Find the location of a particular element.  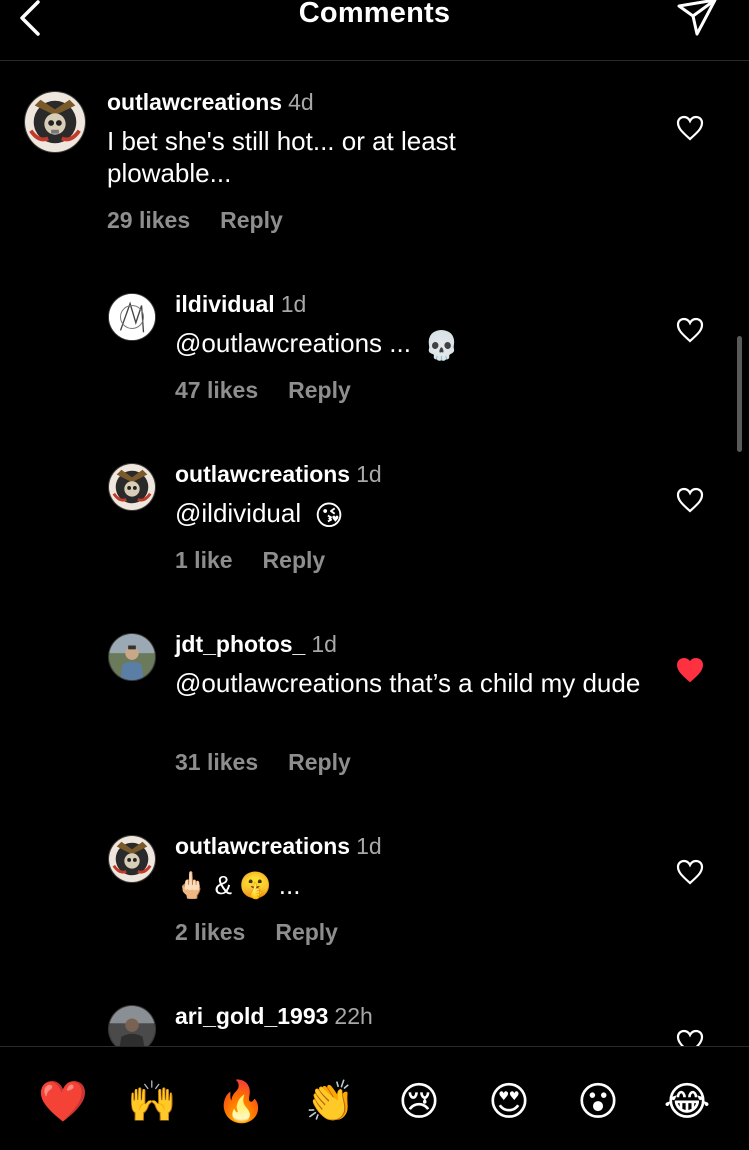

kiss-emoji: 😘 is located at coordinates (329, 515).